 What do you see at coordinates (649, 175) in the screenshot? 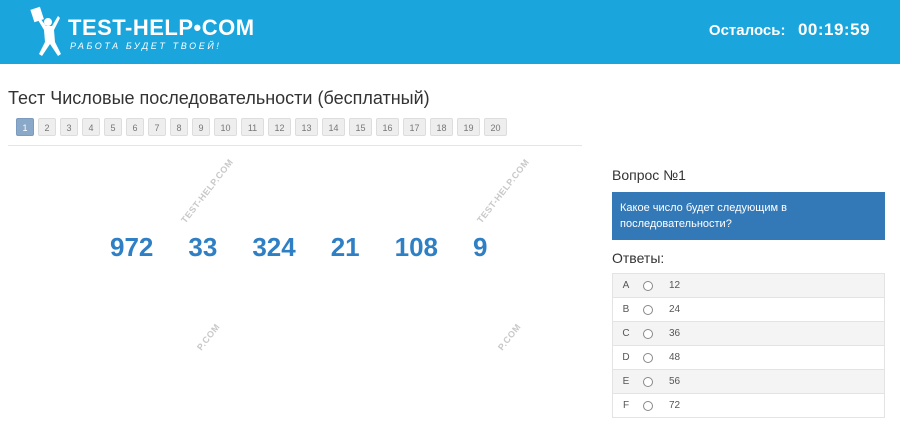
I see `question-heading: Вопрос №1` at bounding box center [649, 175].